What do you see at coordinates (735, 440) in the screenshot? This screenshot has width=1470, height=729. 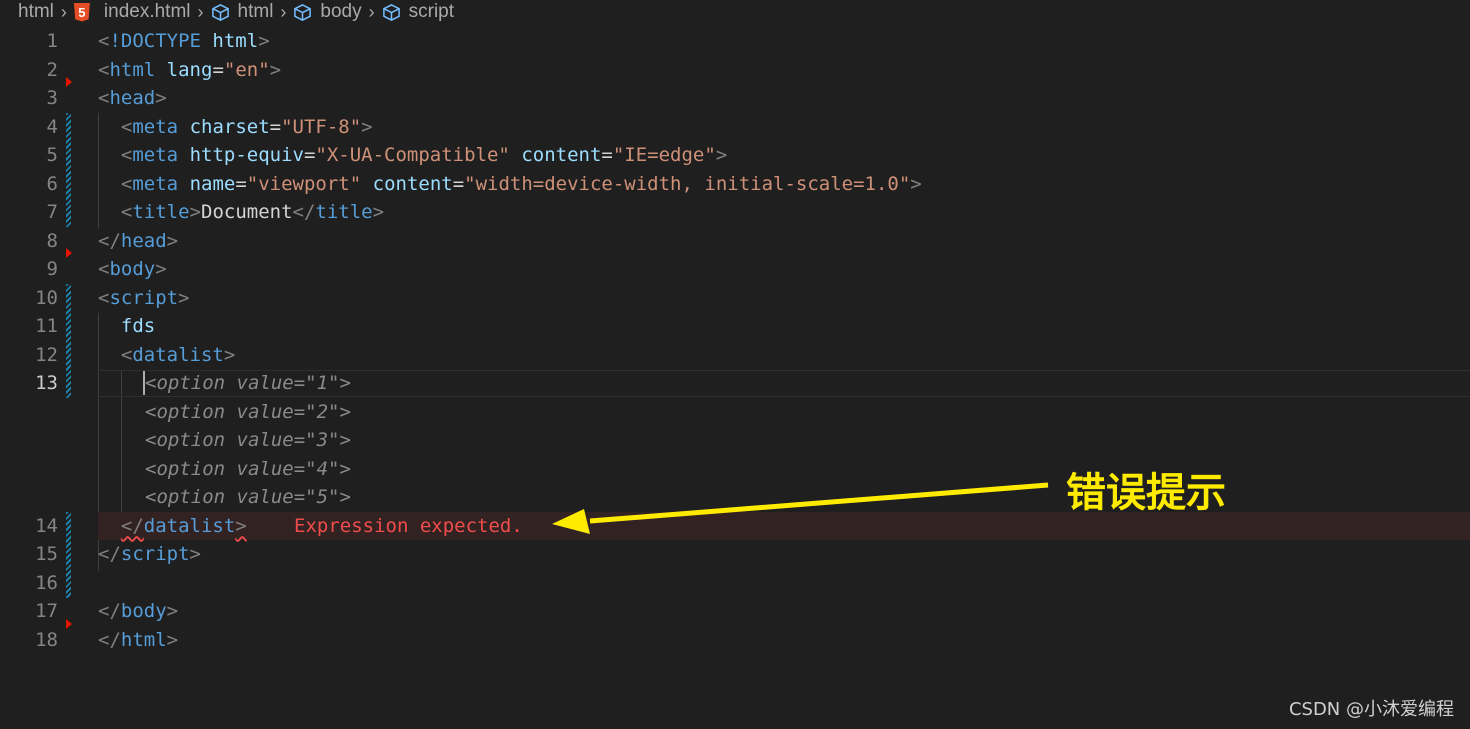 I see `ghost-suggestion-line: <option value="3">` at bounding box center [735, 440].